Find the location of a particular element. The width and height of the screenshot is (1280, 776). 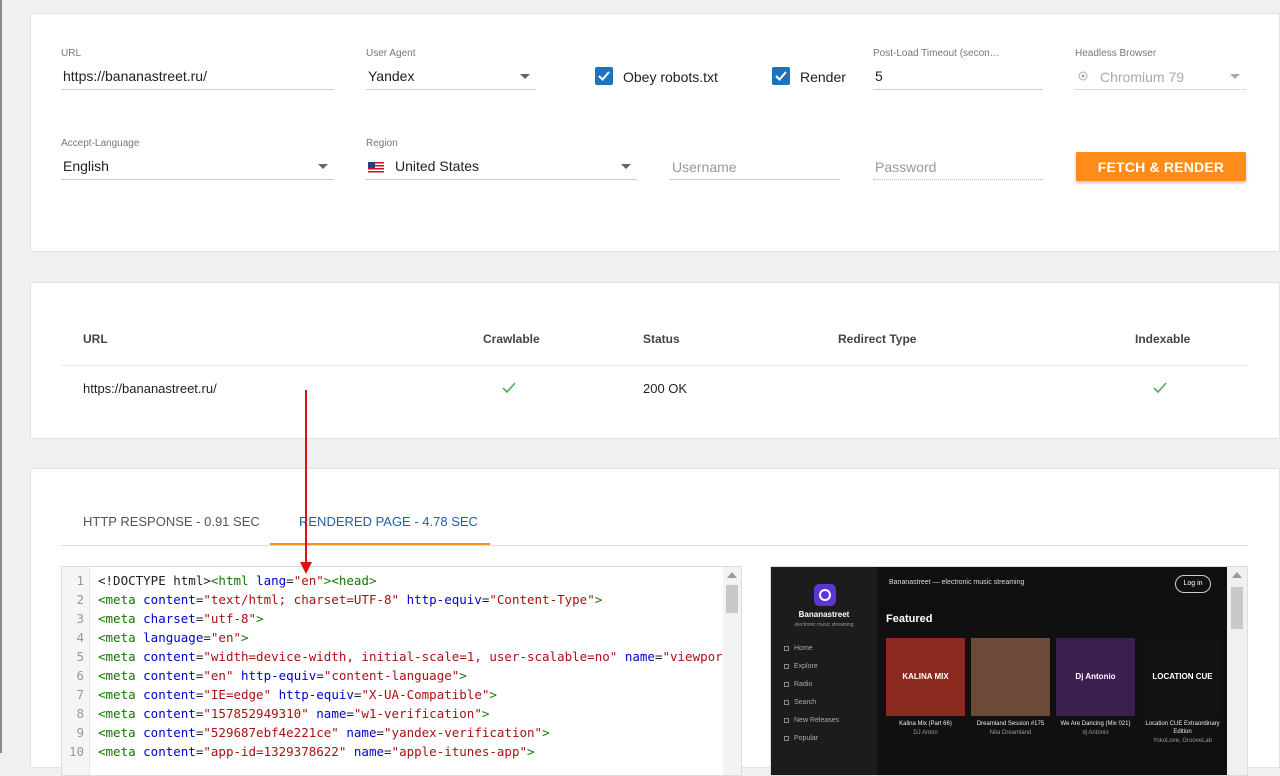

username-input: Username is located at coordinates (704, 167).